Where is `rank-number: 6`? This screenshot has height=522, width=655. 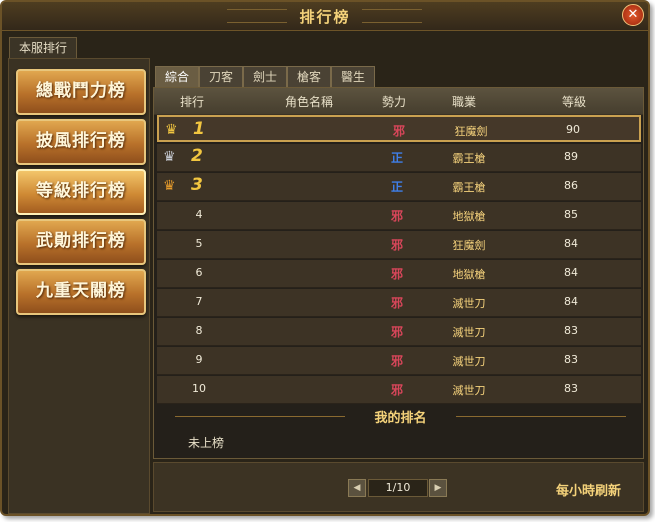 rank-number: 6 is located at coordinates (199, 272).